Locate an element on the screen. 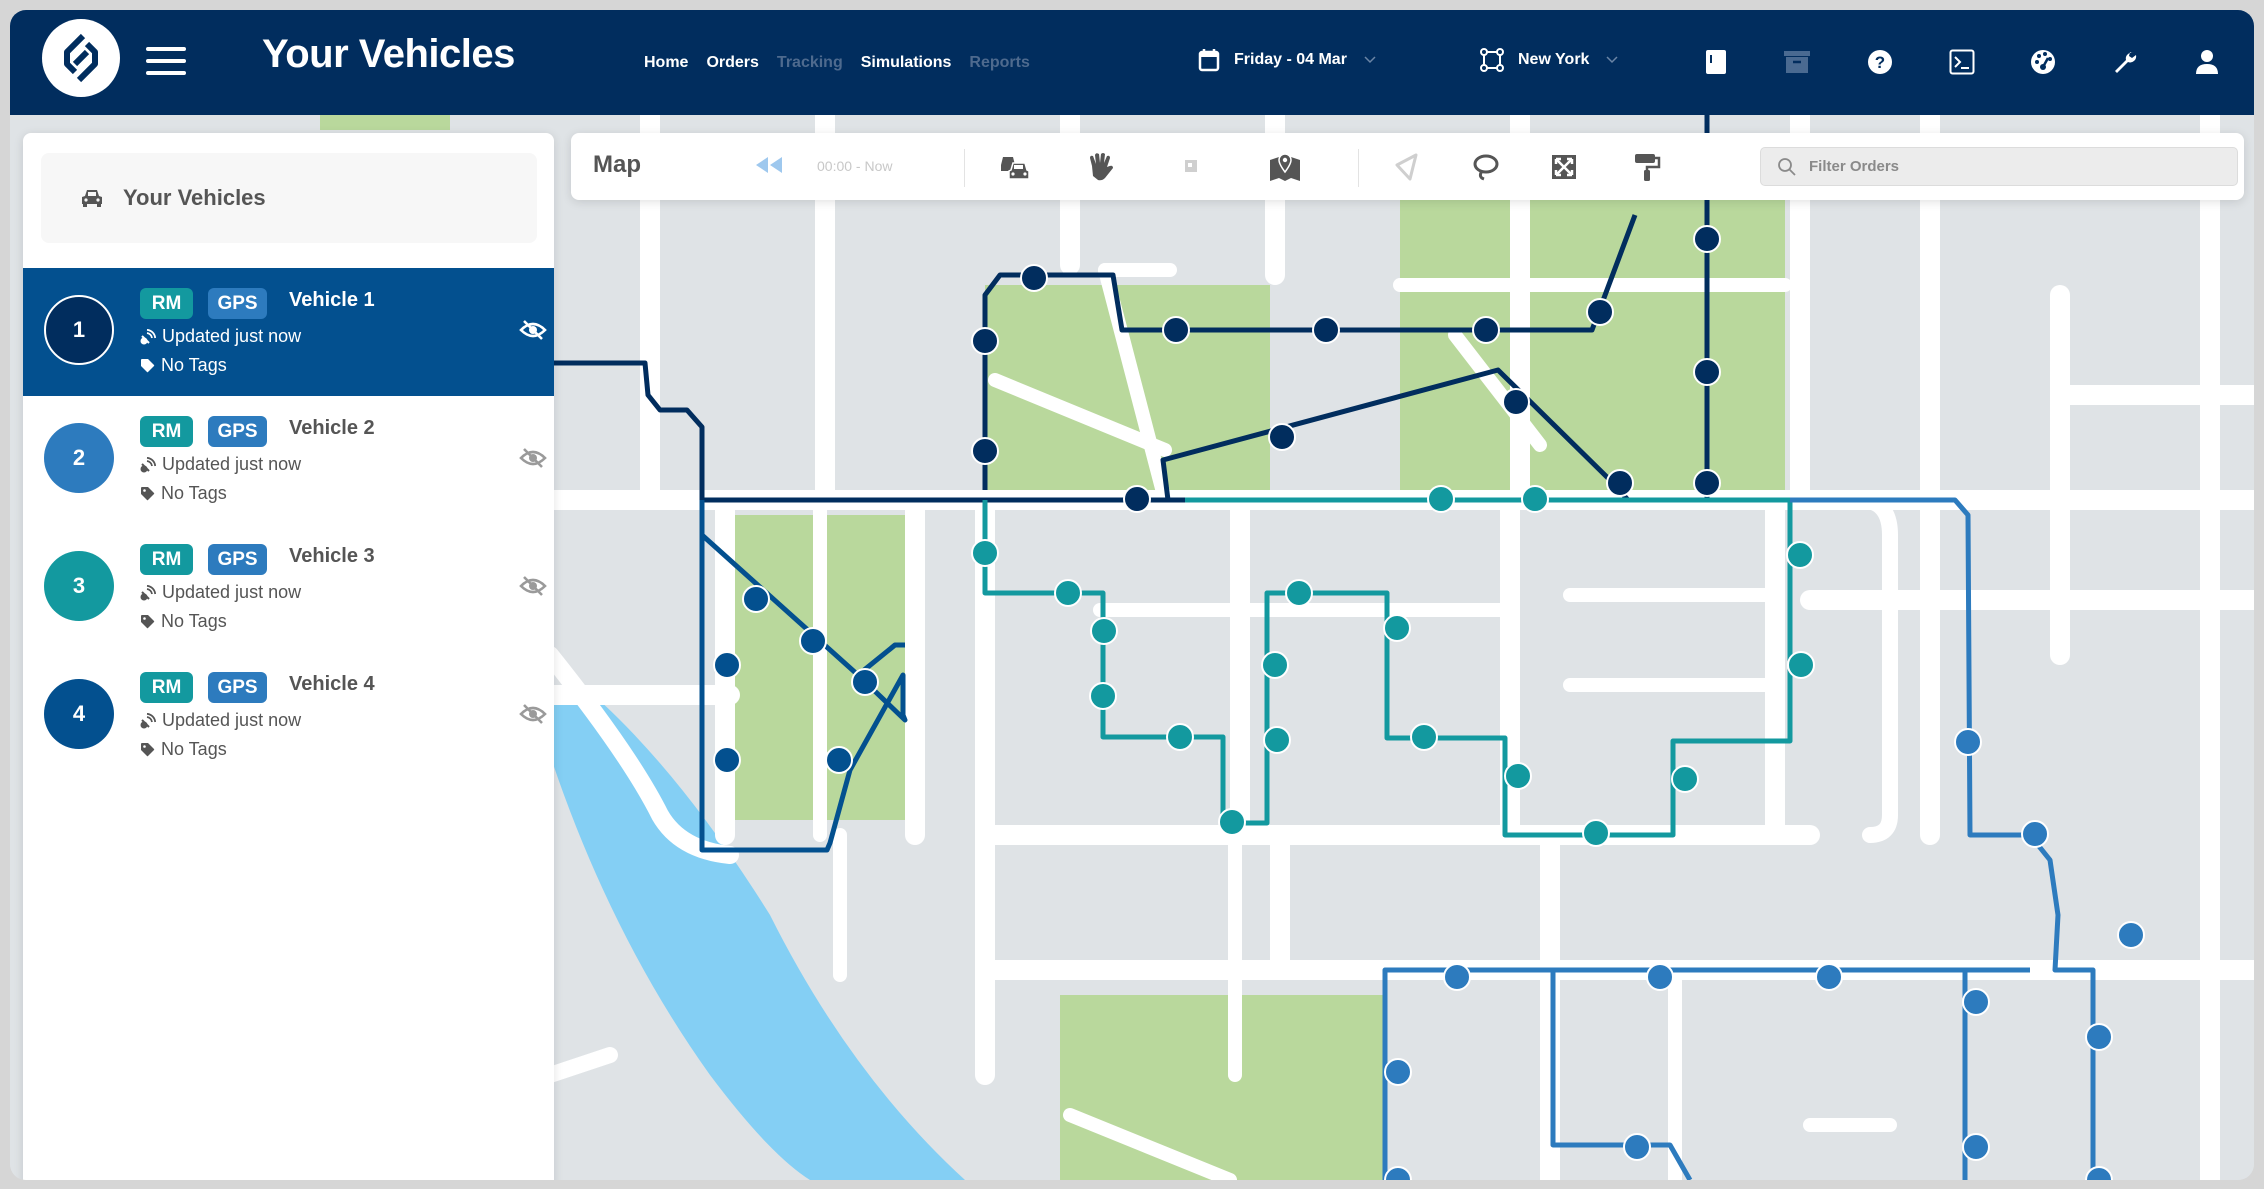 This screenshot has height=1189, width=2264. fit-bounds-button is located at coordinates (1564, 167).